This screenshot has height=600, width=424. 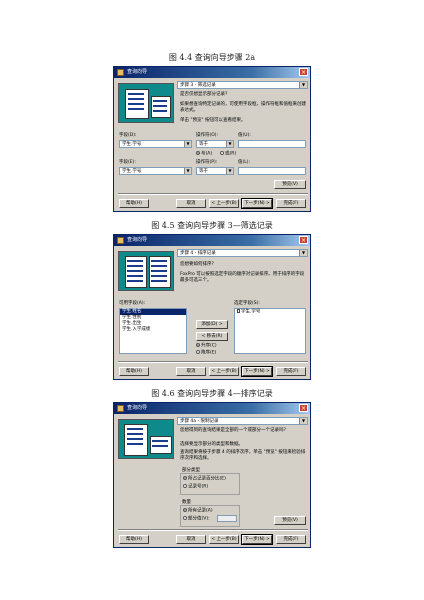 I want to click on amount-part-radio: 部分值(V):, so click(x=196, y=519).